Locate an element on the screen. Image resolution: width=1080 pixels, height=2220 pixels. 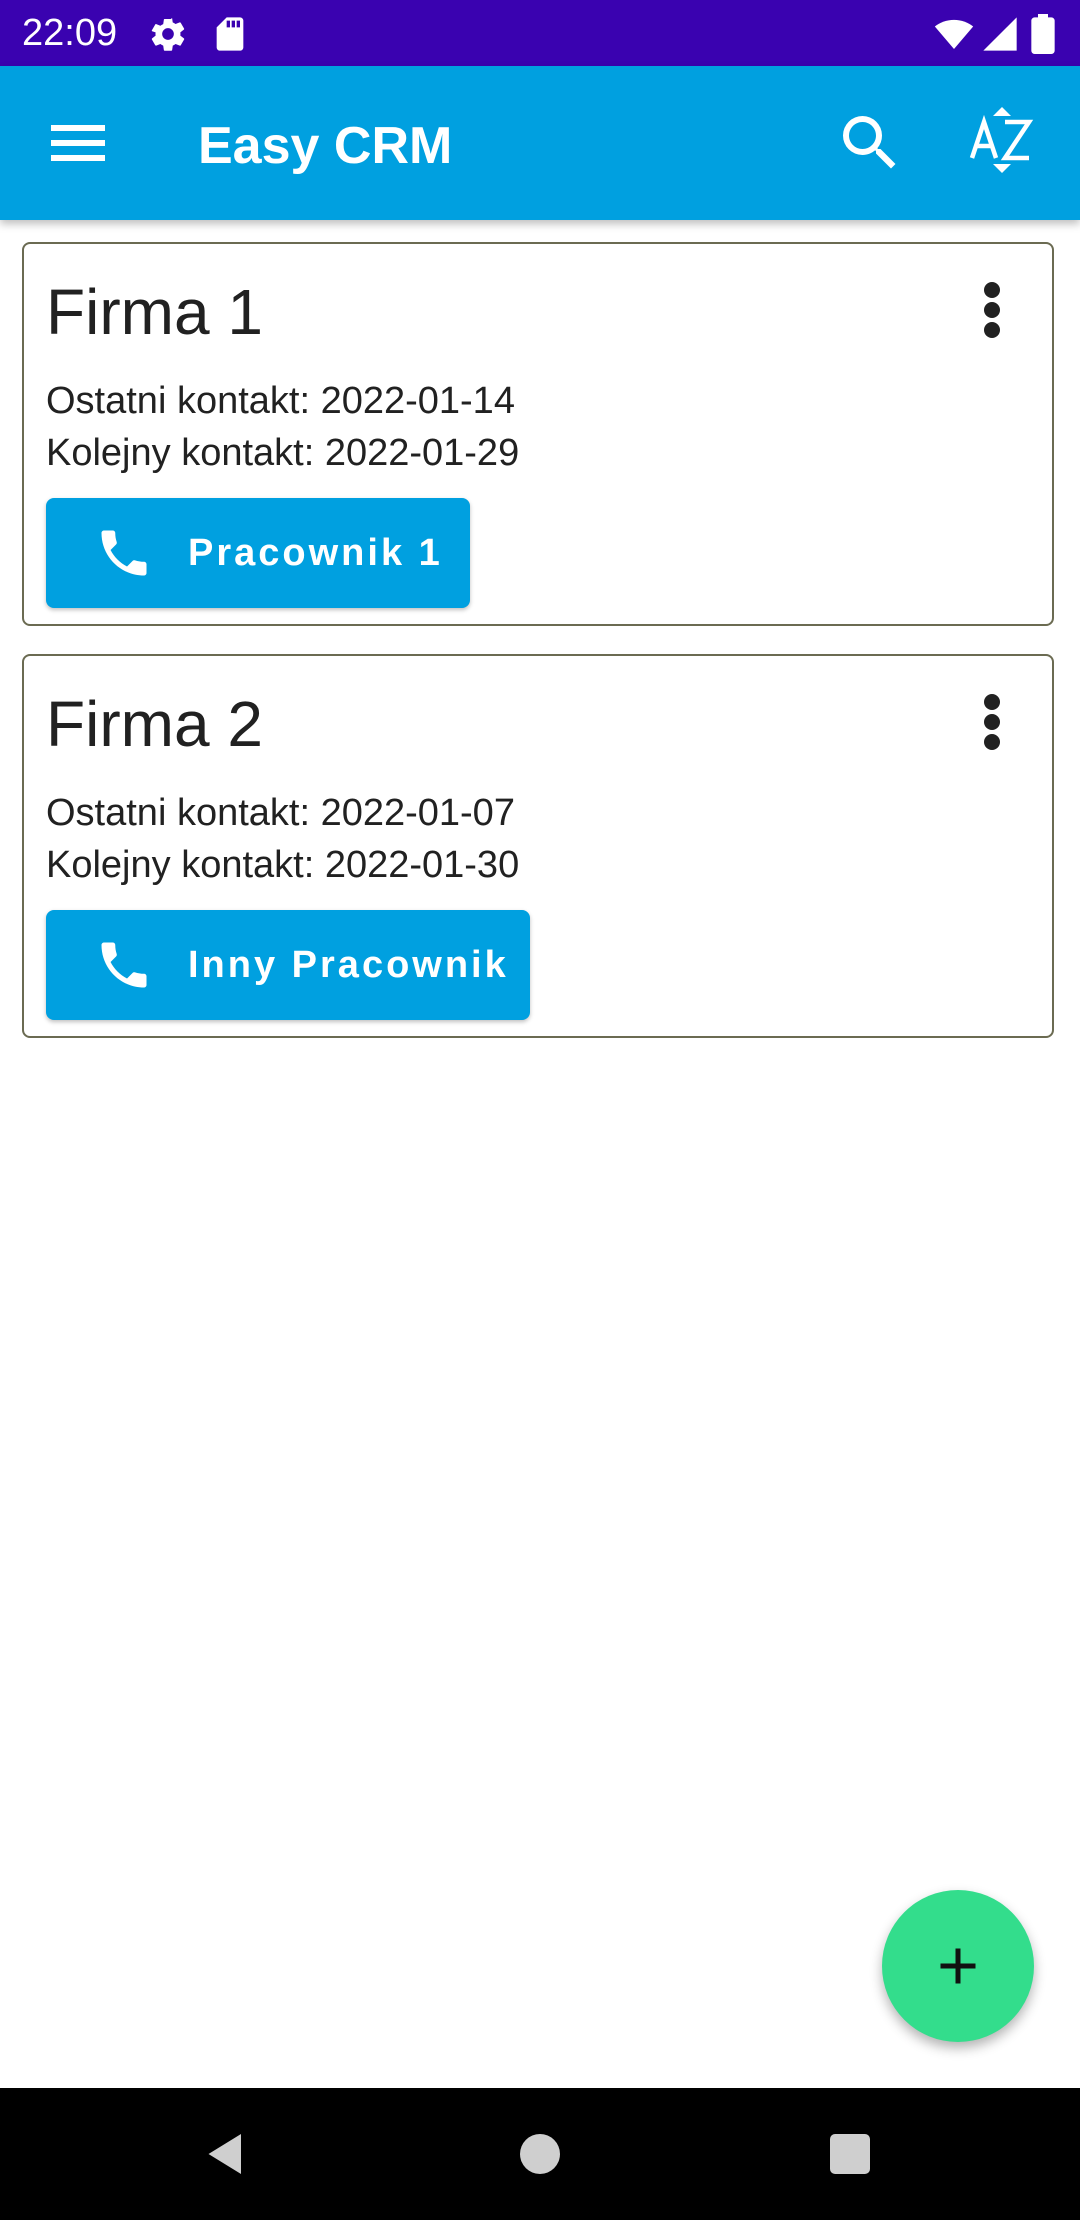
back-icon is located at coordinates (226, 2154).